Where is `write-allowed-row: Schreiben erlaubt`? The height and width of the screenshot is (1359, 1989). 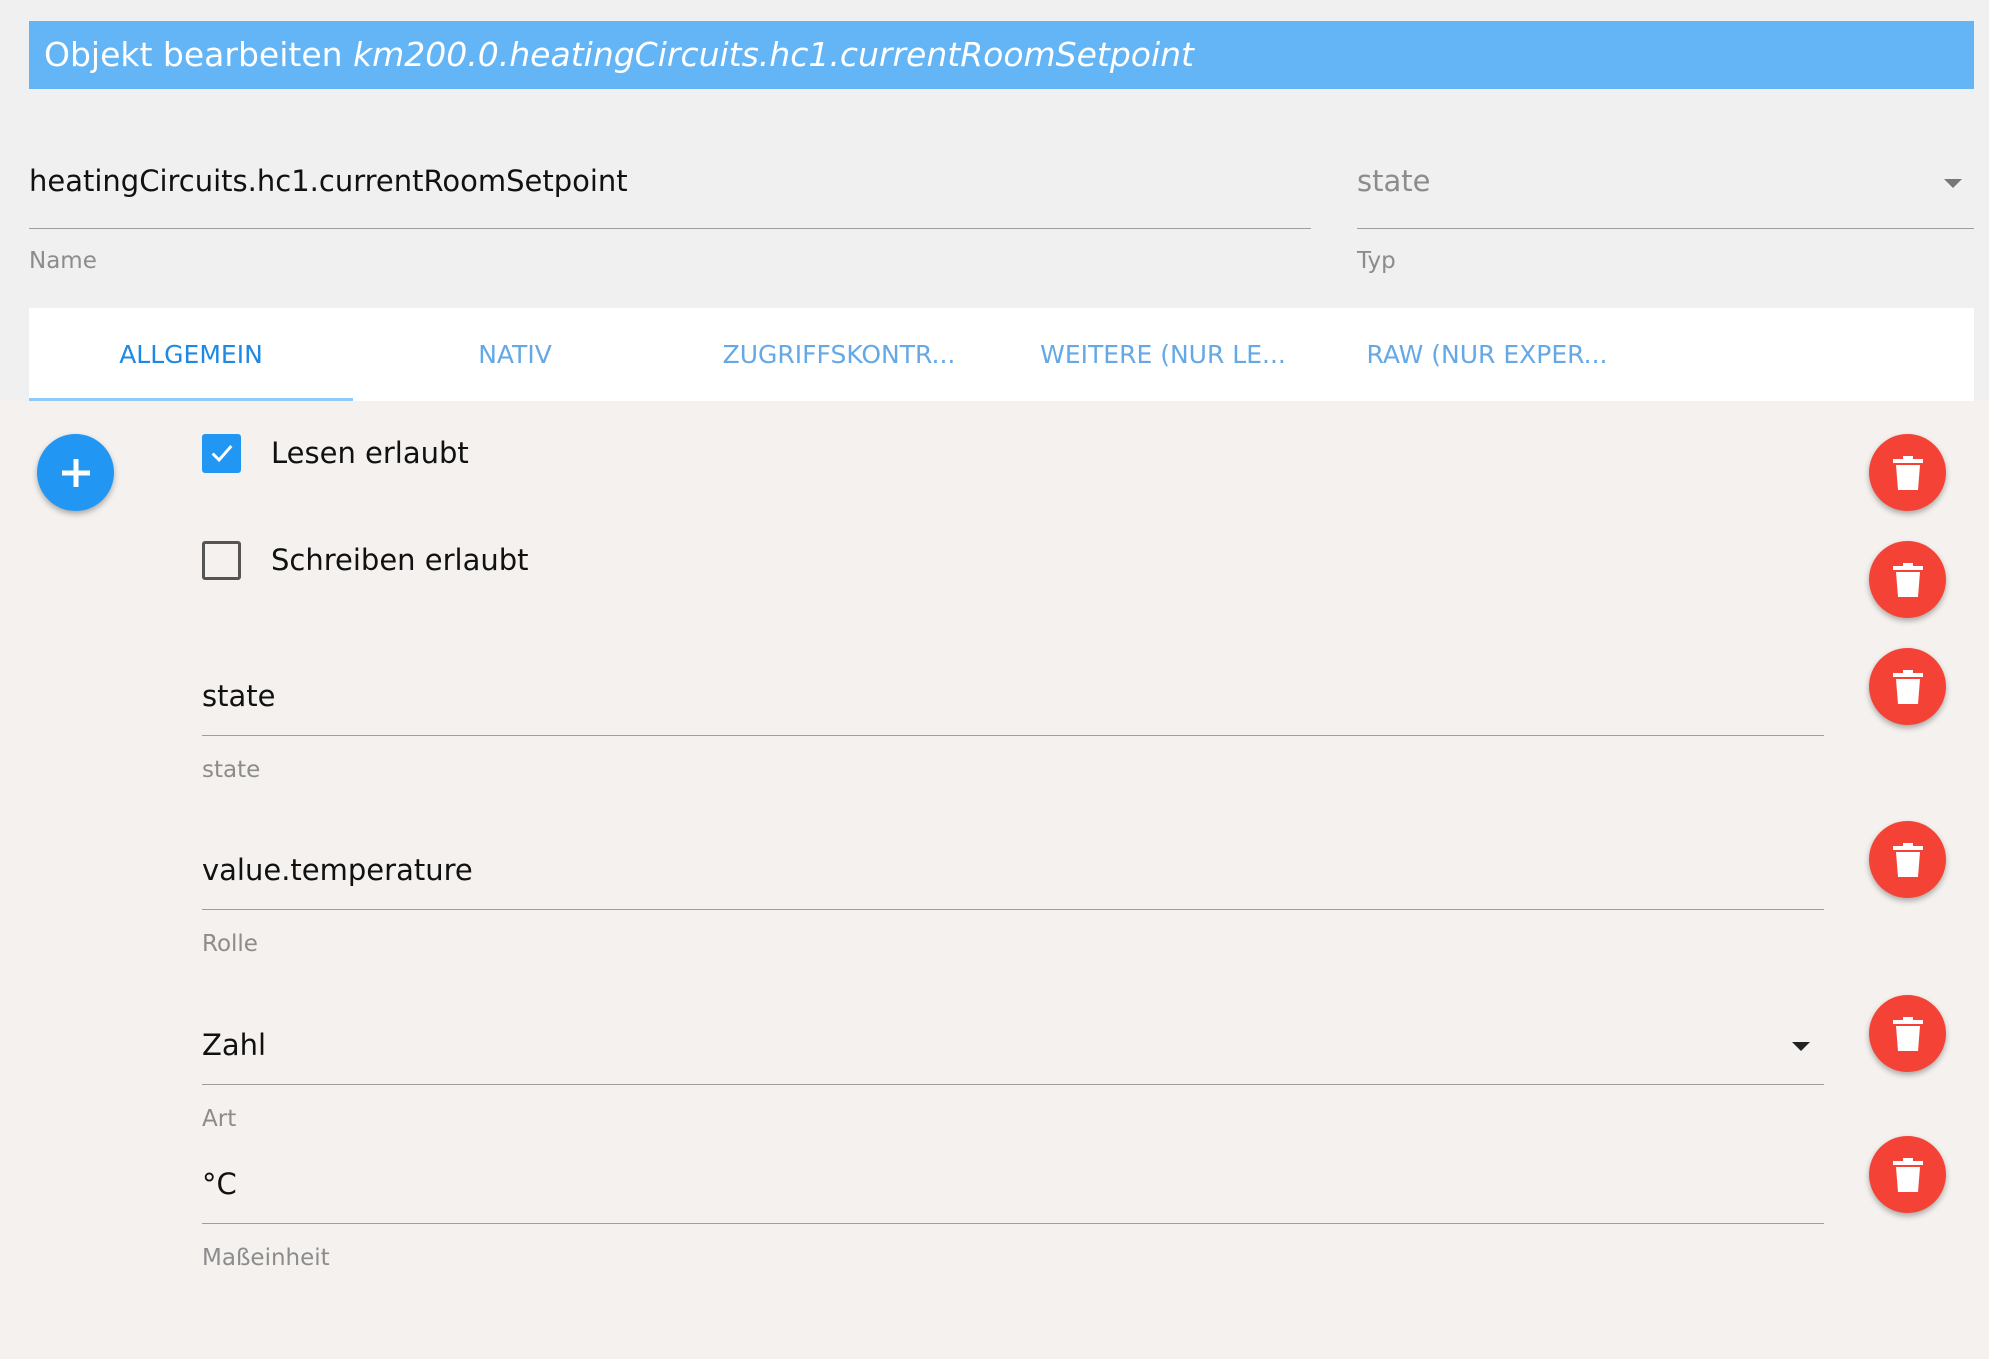
write-allowed-row: Schreiben erlaubt is located at coordinates (365, 560).